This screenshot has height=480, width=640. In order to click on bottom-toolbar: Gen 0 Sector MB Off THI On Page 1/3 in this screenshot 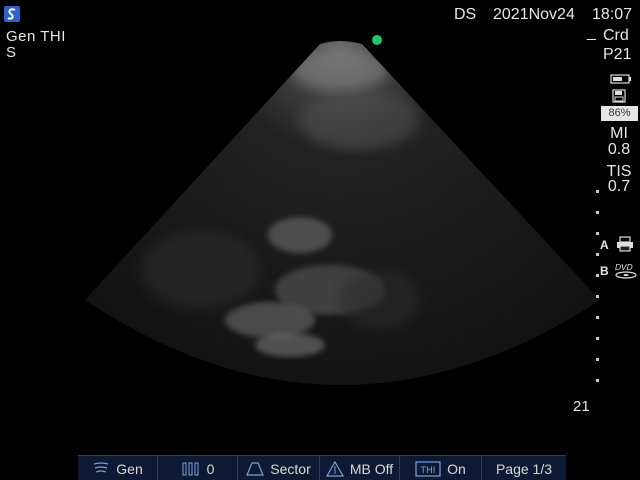, I will do `click(322, 467)`.